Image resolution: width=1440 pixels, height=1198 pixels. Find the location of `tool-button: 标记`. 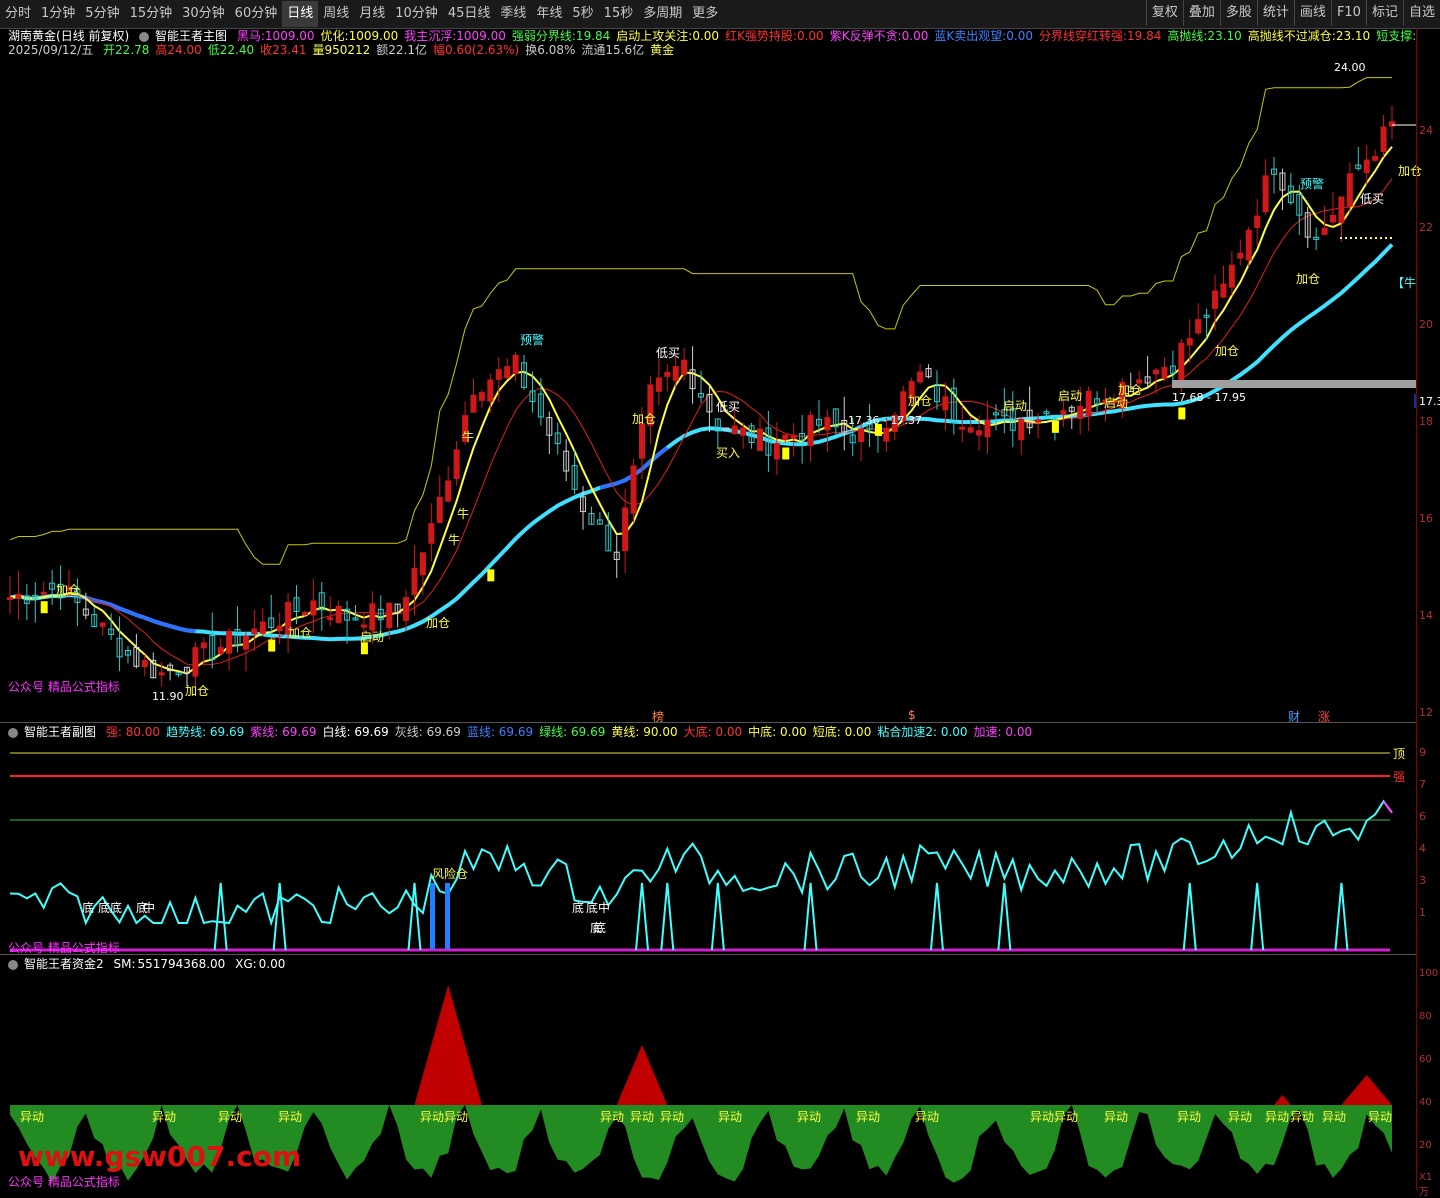

tool-button: 标记 is located at coordinates (1384, 13).